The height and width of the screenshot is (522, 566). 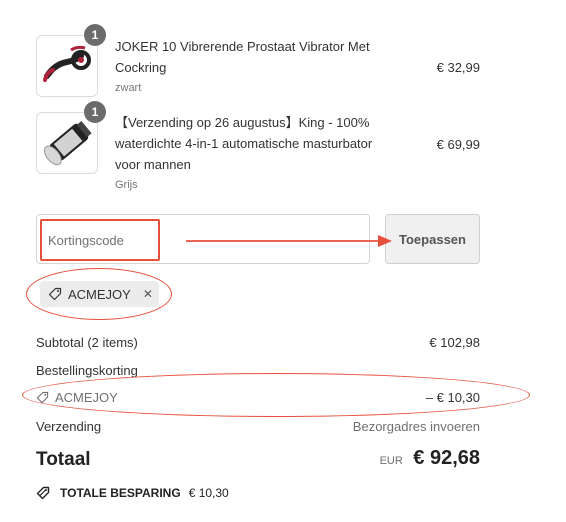 I want to click on vibrator-image, so click(x=67, y=63).